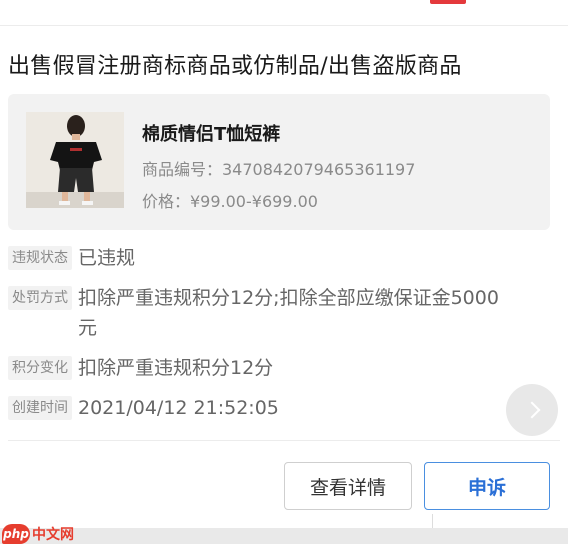 The height and width of the screenshot is (544, 568). What do you see at coordinates (230, 201) in the screenshot?
I see `product-price: 价格：¥99.00-¥699.00` at bounding box center [230, 201].